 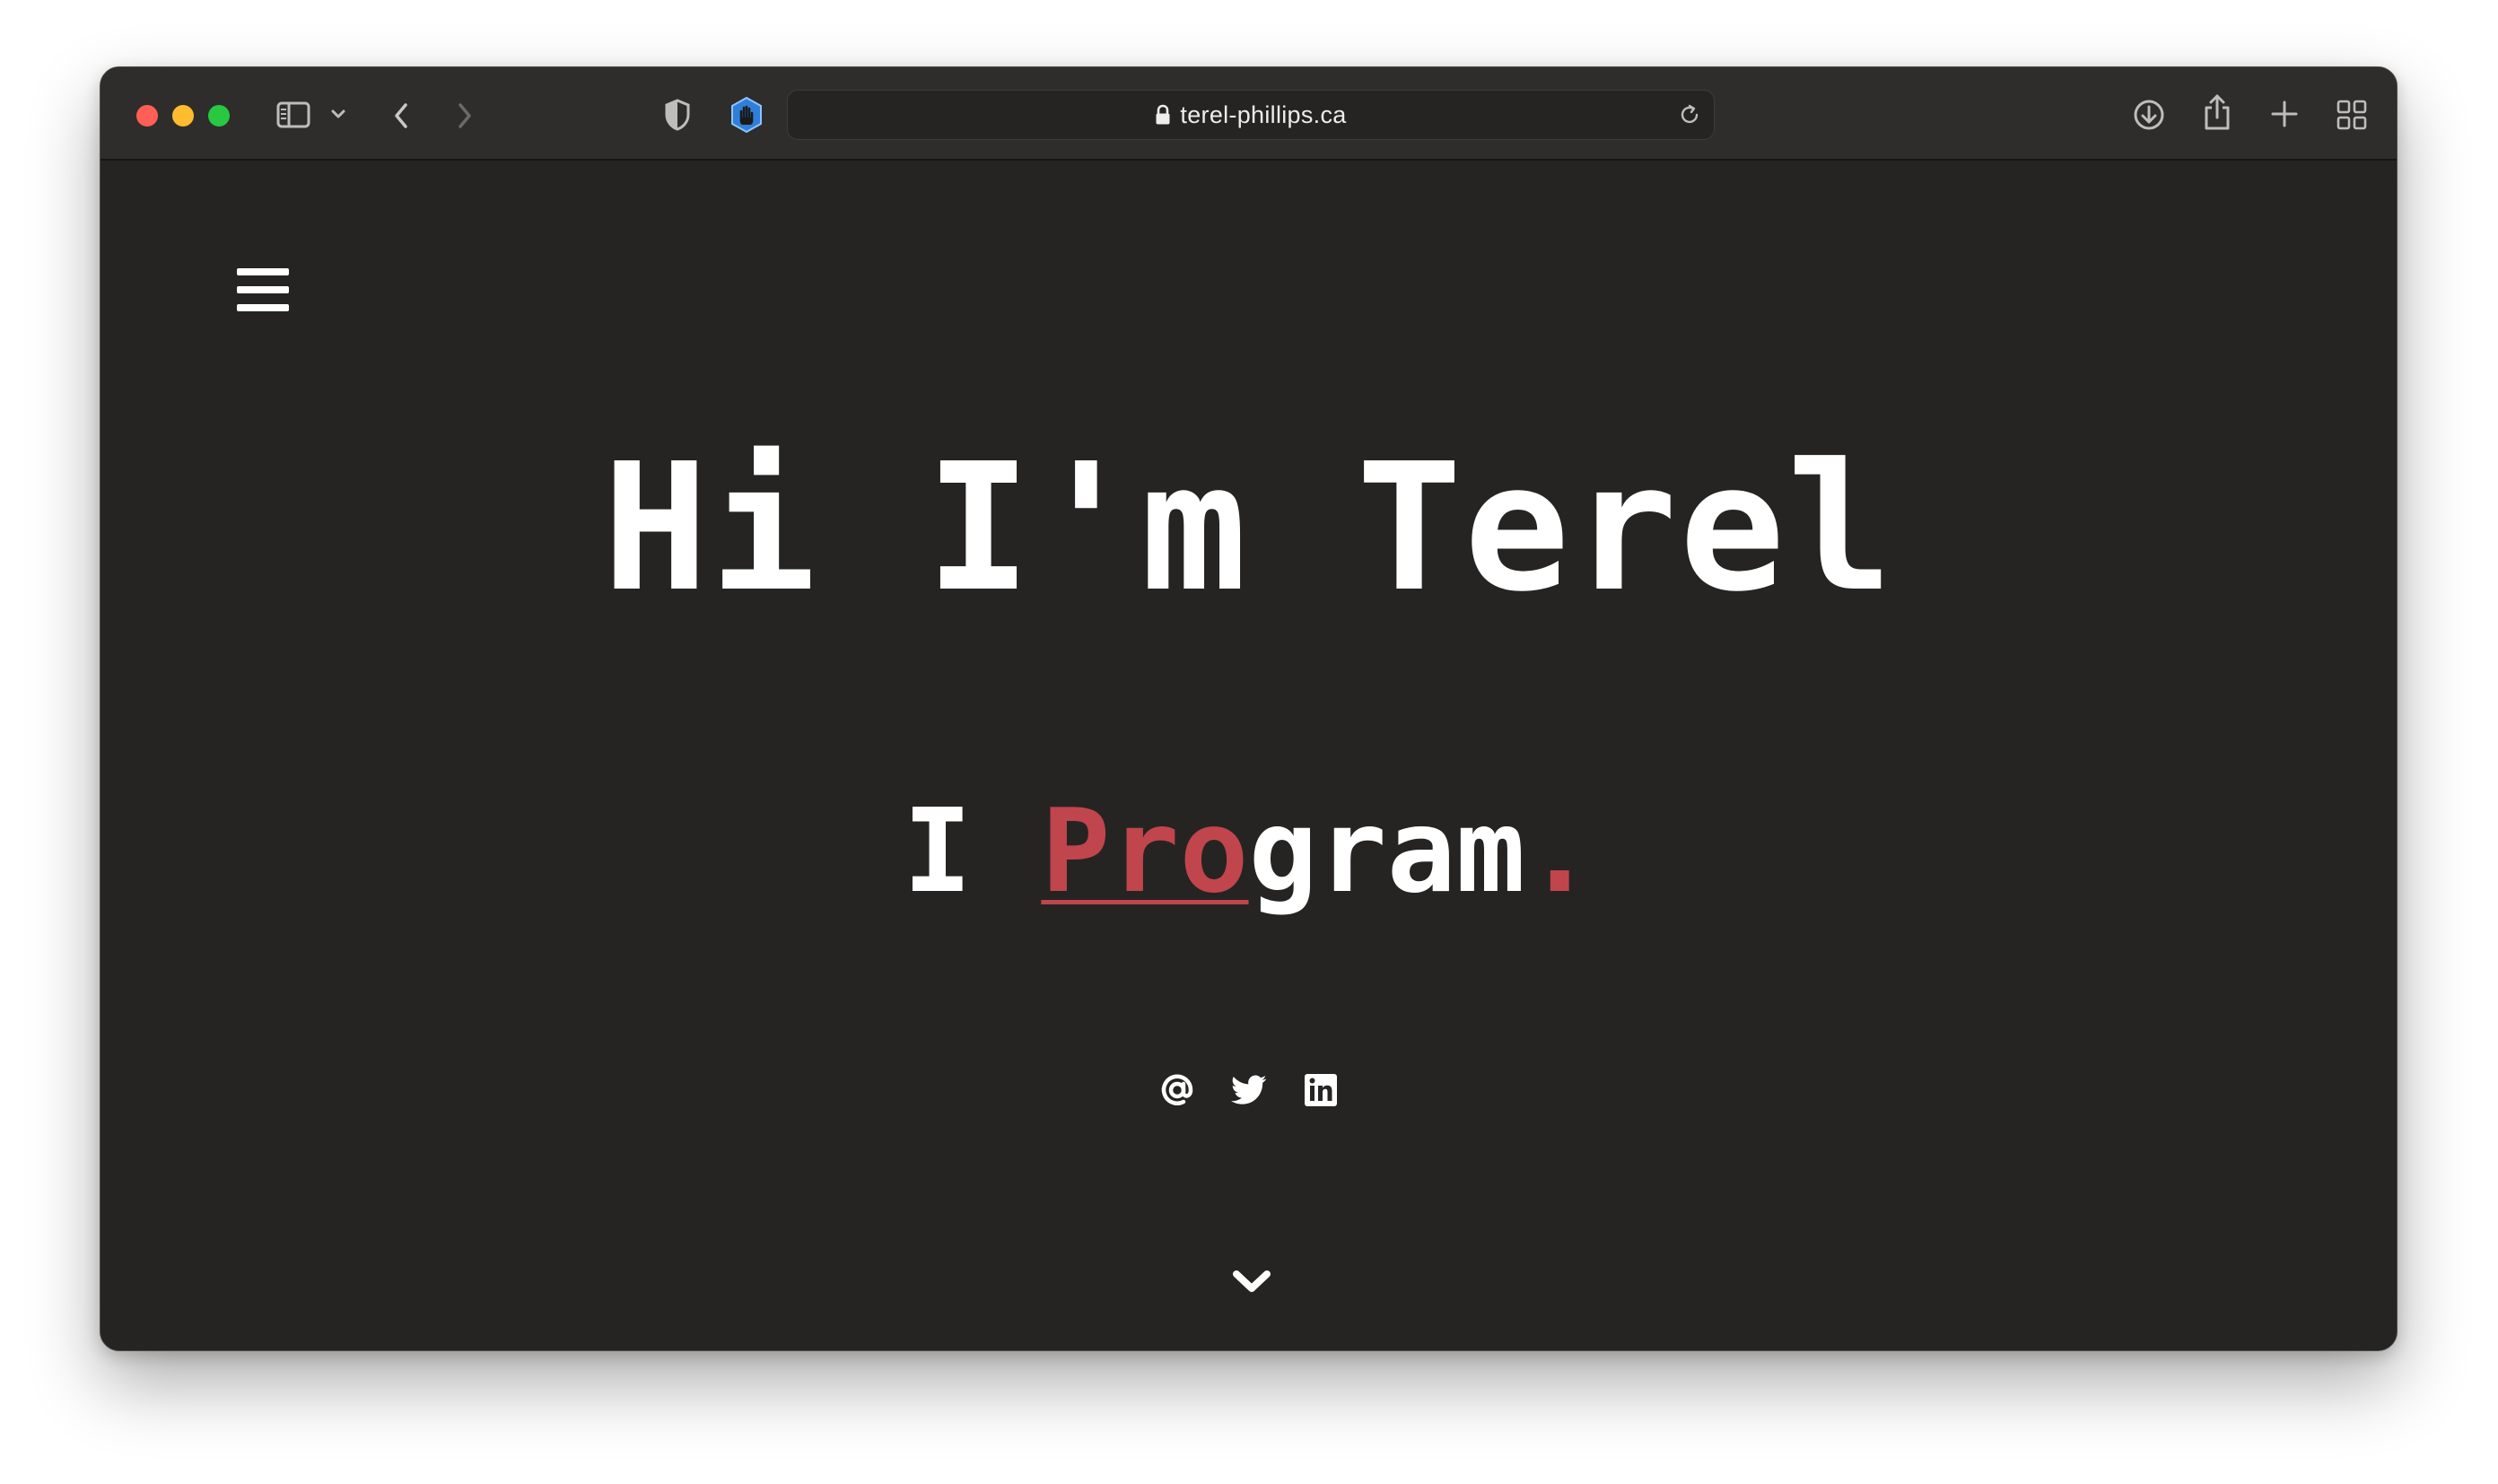 What do you see at coordinates (263, 289) in the screenshot?
I see `hamburger-icon` at bounding box center [263, 289].